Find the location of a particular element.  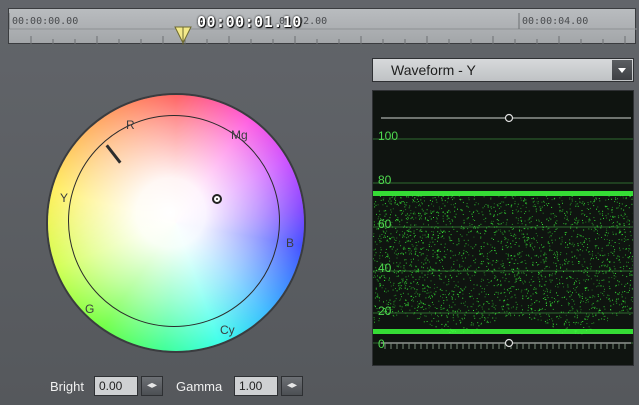

level-label: 40 is located at coordinates (385, 268).